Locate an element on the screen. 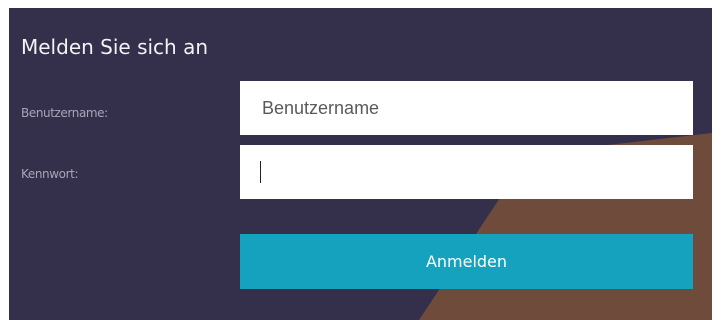 This screenshot has width=721, height=320. dialog-title: Melden Sie sich an is located at coordinates (115, 47).